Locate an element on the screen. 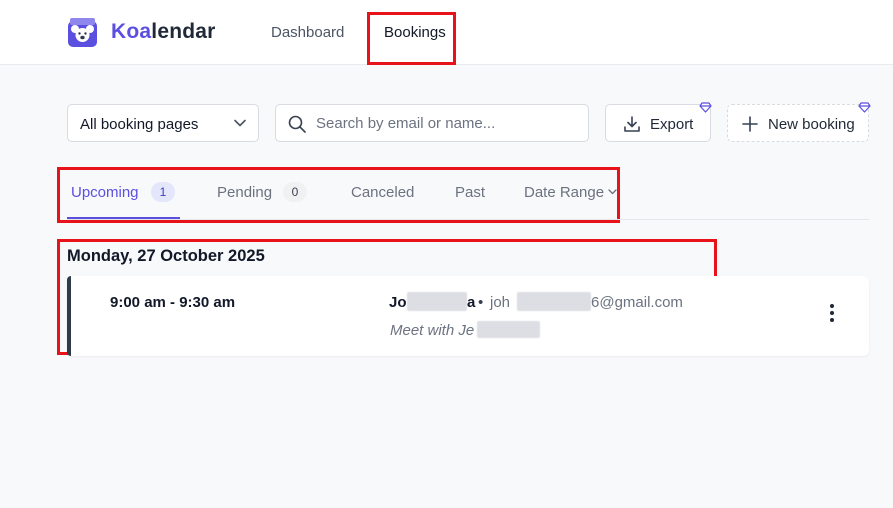 This screenshot has width=893, height=508. search-box is located at coordinates (432, 123).